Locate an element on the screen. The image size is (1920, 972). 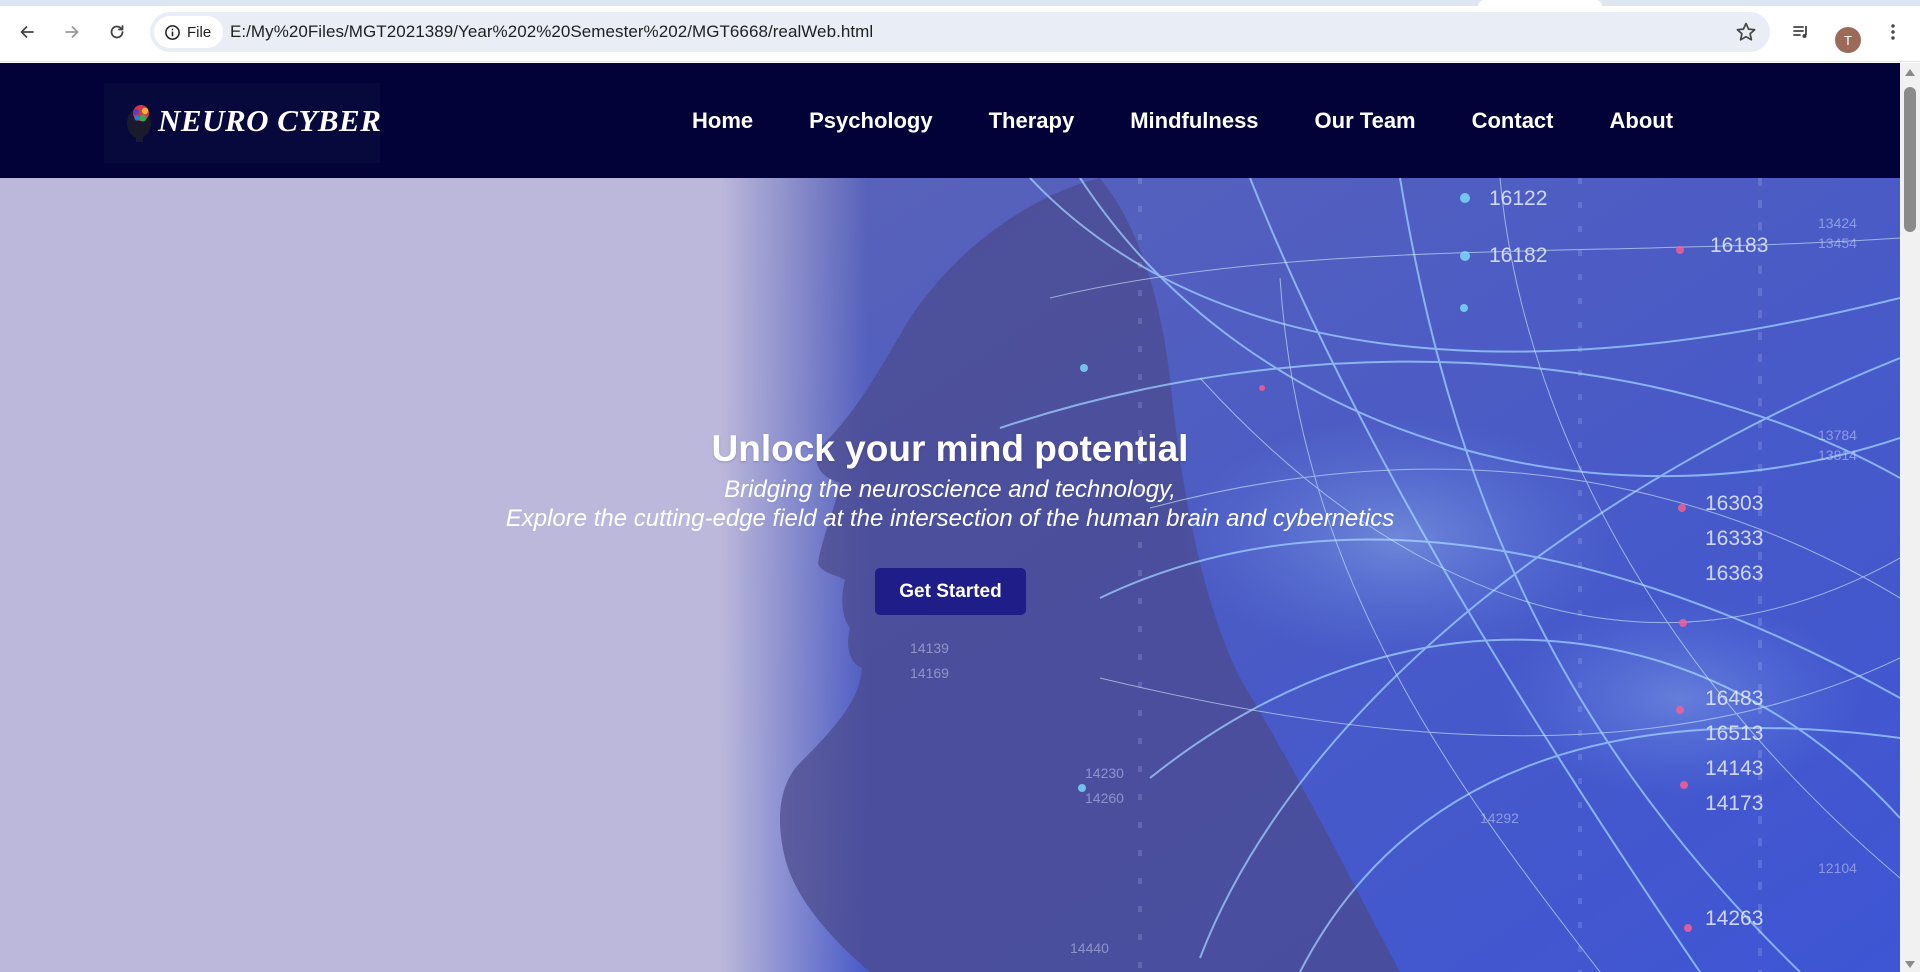
brain-icon is located at coordinates (139, 123).